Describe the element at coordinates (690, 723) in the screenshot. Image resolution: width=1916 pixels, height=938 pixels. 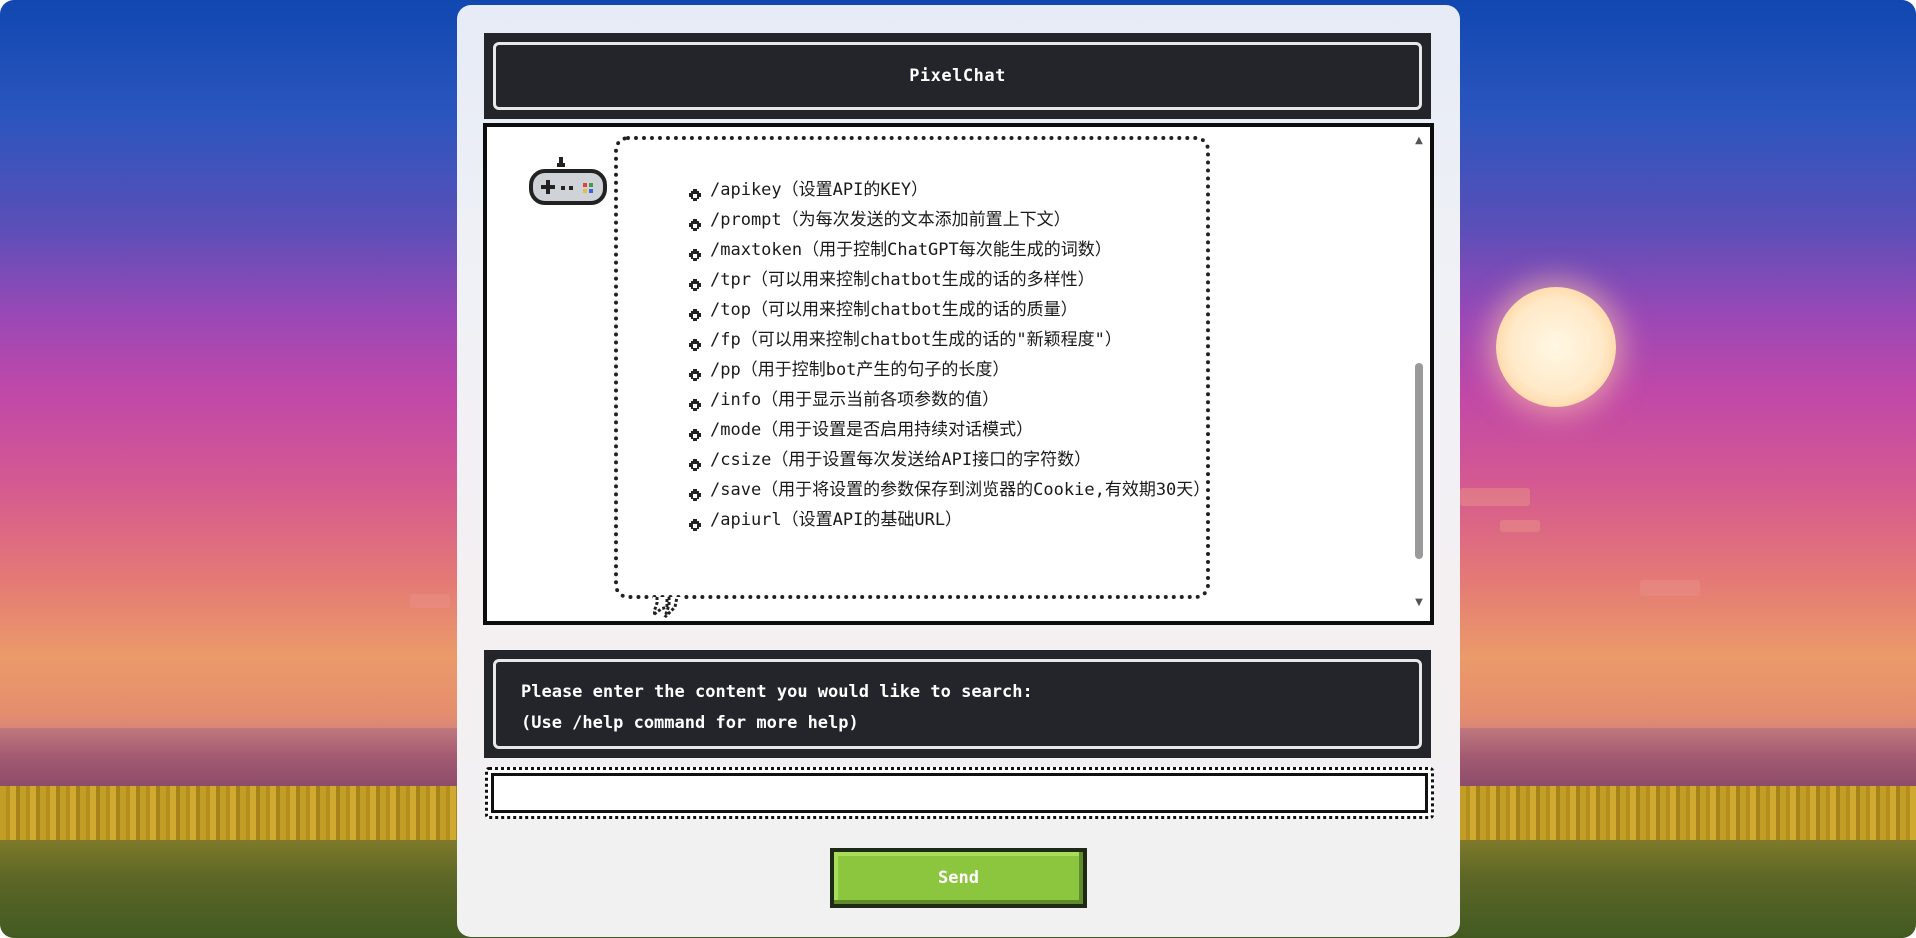
I see `info-line-2: (Use /help command for more help)` at that location.